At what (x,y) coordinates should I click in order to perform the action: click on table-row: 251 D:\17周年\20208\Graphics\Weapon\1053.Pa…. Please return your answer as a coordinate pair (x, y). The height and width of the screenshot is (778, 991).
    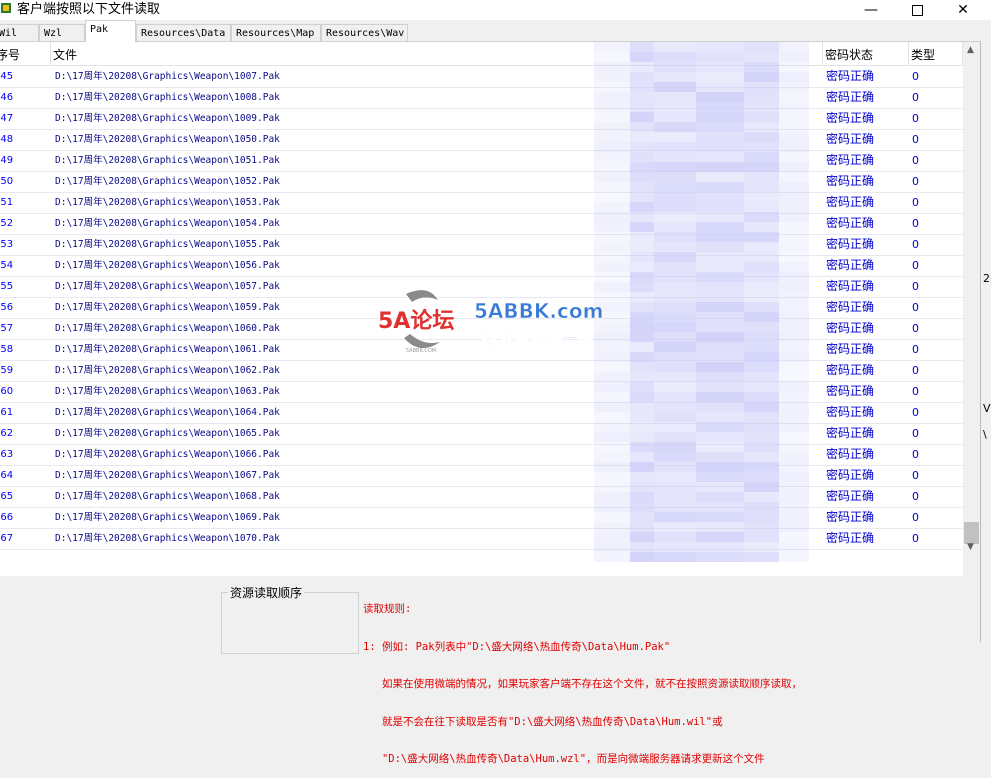
    Looking at the image, I should click on (481, 203).